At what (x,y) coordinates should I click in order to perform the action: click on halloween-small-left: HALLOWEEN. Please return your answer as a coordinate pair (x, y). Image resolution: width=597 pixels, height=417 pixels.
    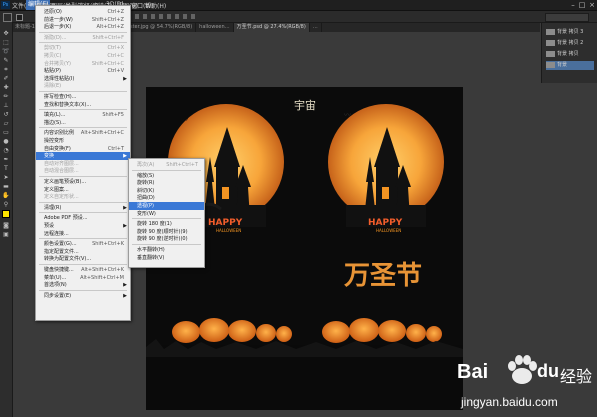
    Looking at the image, I should click on (228, 230).